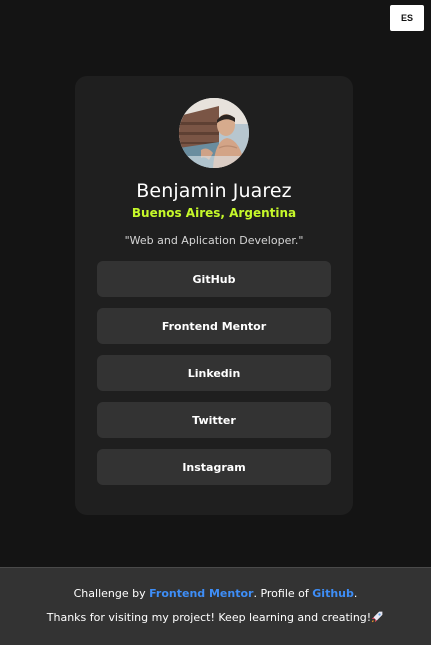 The height and width of the screenshot is (645, 431). I want to click on frontend-mentor-link-button: Frontend Mentor, so click(214, 326).